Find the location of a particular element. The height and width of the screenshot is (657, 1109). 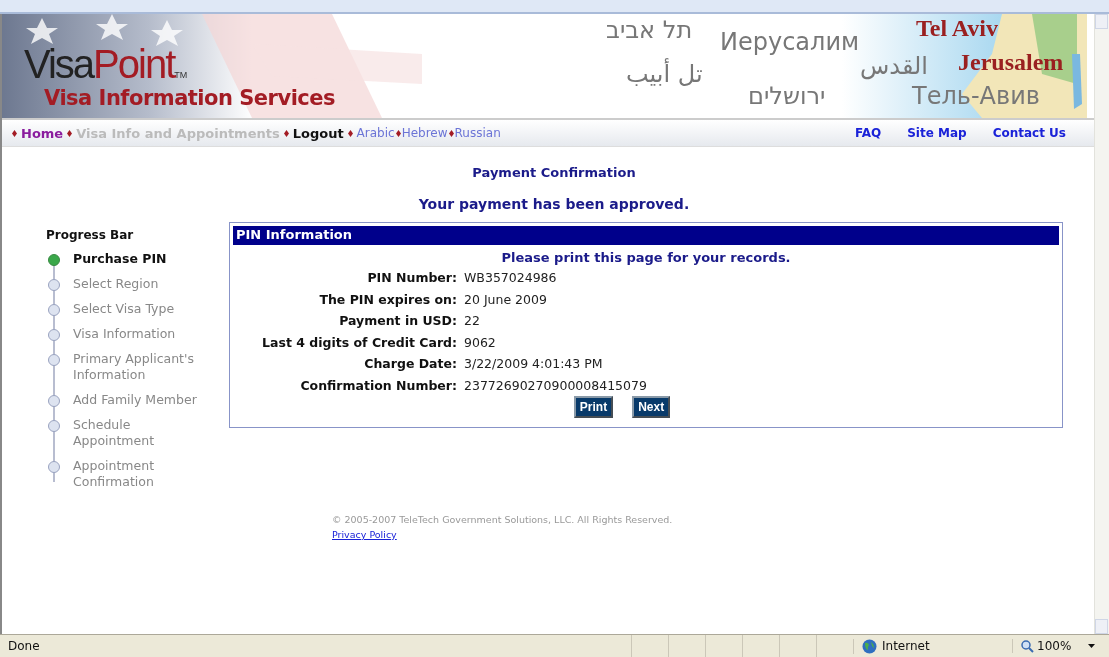

field-label: Charge Date: is located at coordinates (410, 364).